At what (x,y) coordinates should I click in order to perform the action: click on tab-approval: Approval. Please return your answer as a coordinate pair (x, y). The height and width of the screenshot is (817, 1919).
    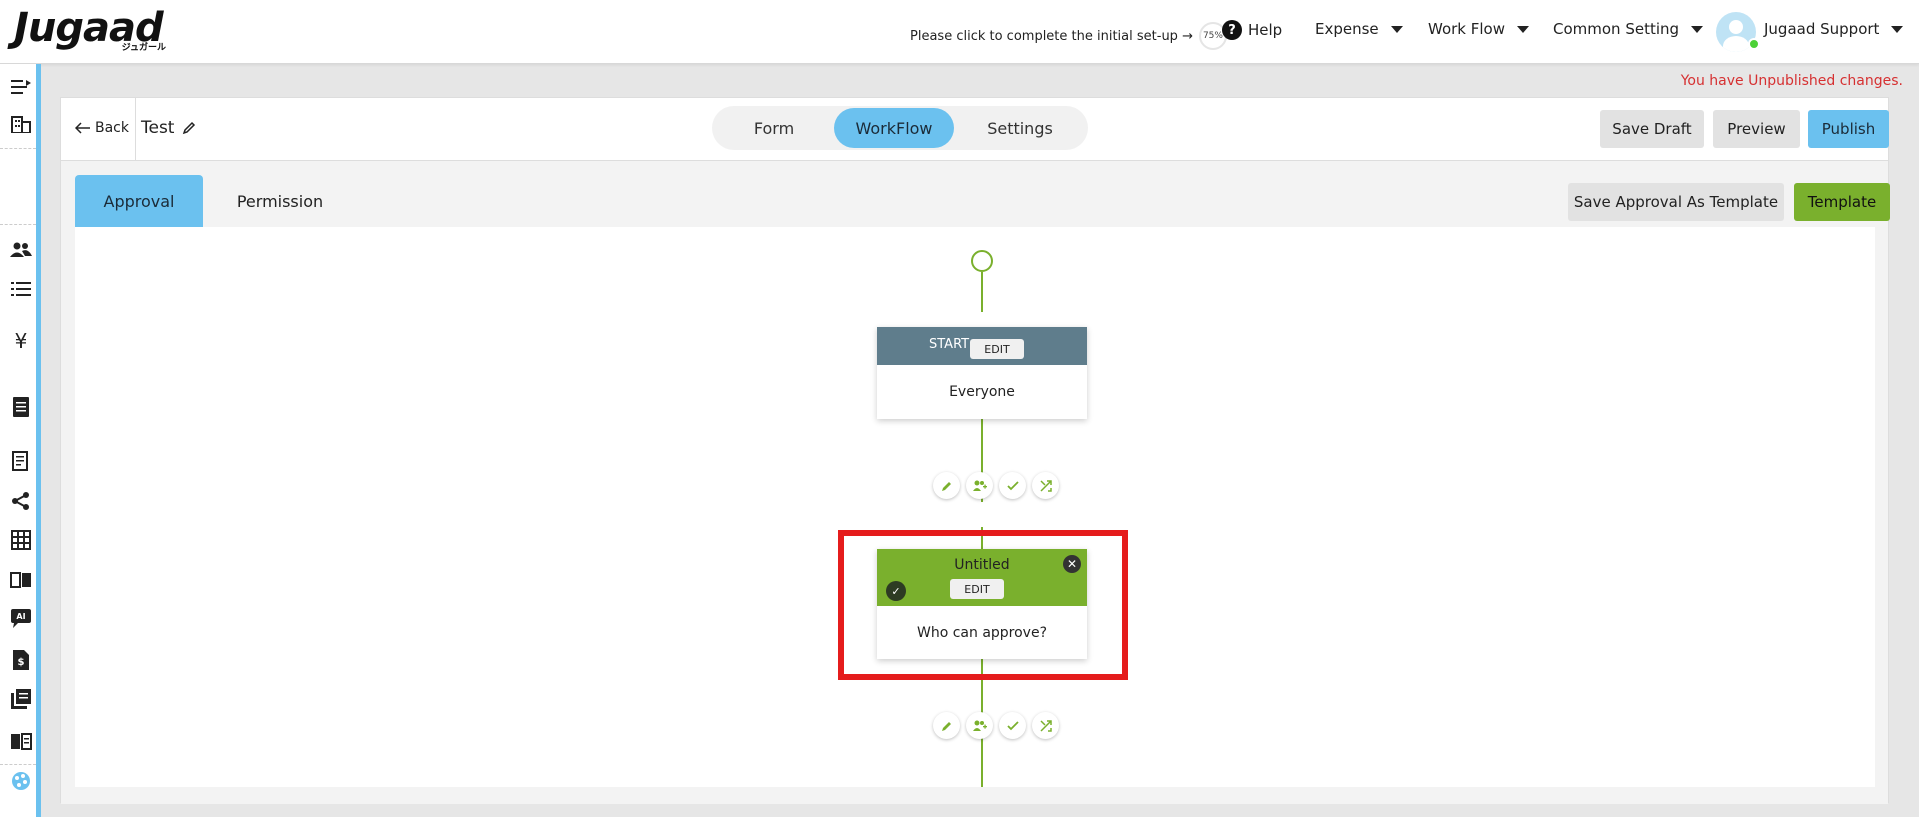
    Looking at the image, I should click on (139, 201).